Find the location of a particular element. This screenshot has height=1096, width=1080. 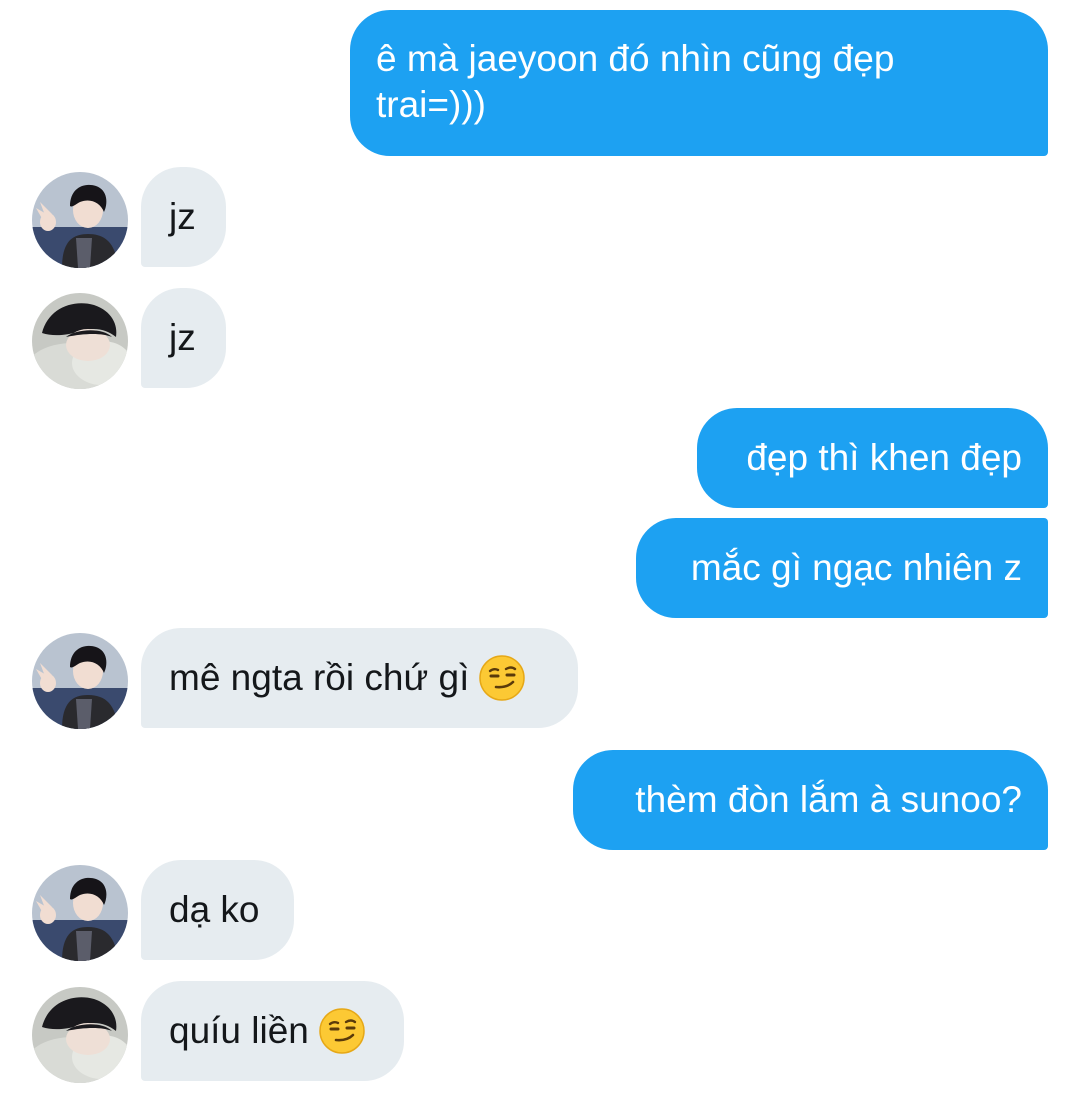

message-text: đẹp thì khen đẹp is located at coordinates (884, 457).